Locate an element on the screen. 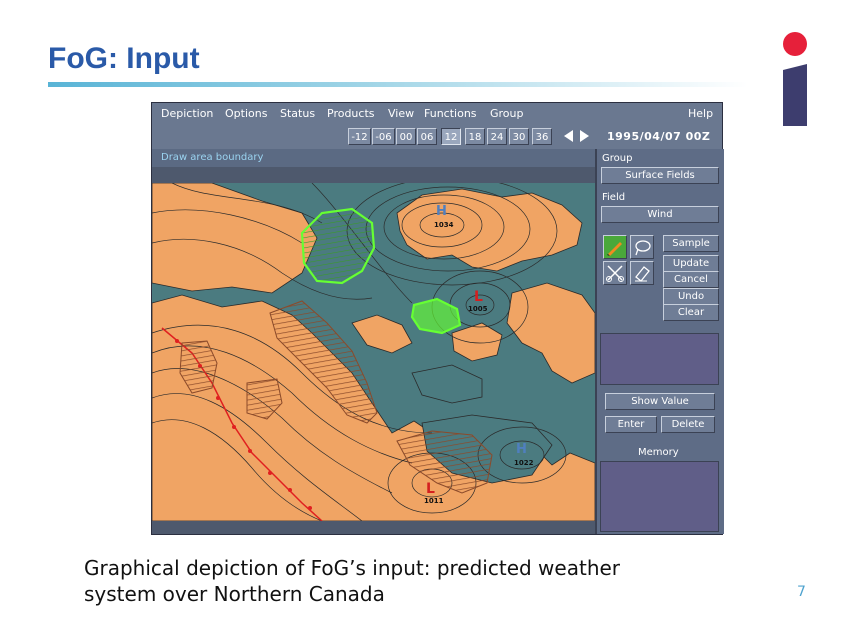  menu-view: View is located at coordinates (401, 113).